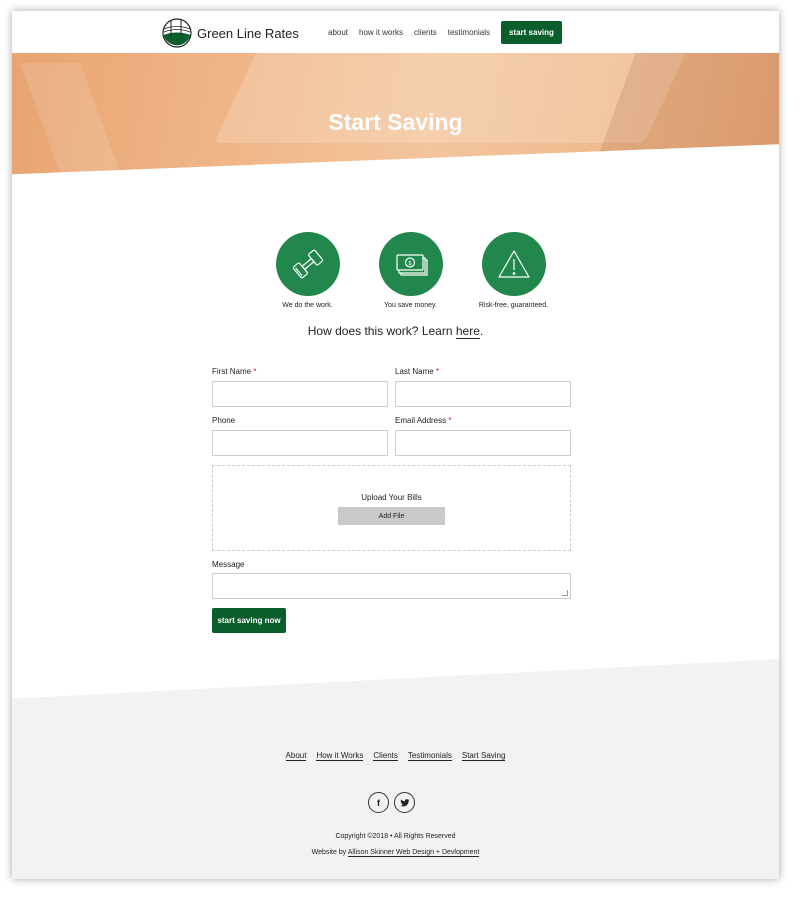  I want to click on feature-circle: $, so click(410, 264).